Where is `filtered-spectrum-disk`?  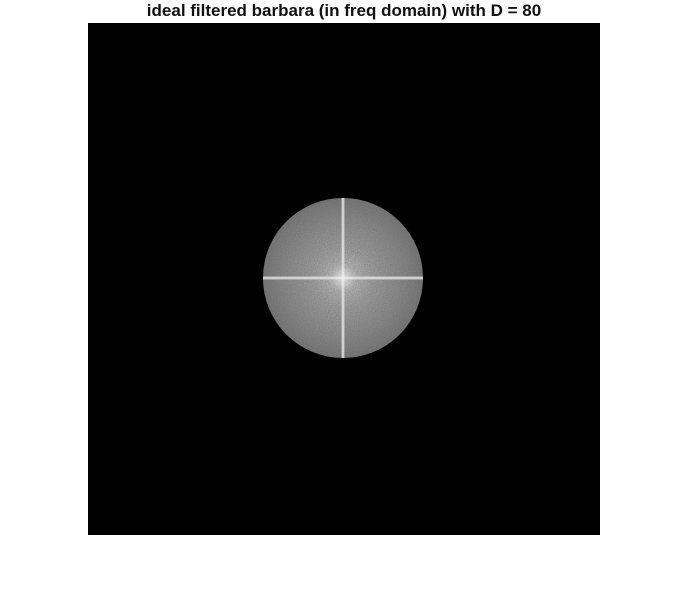 filtered-spectrum-disk is located at coordinates (343, 278).